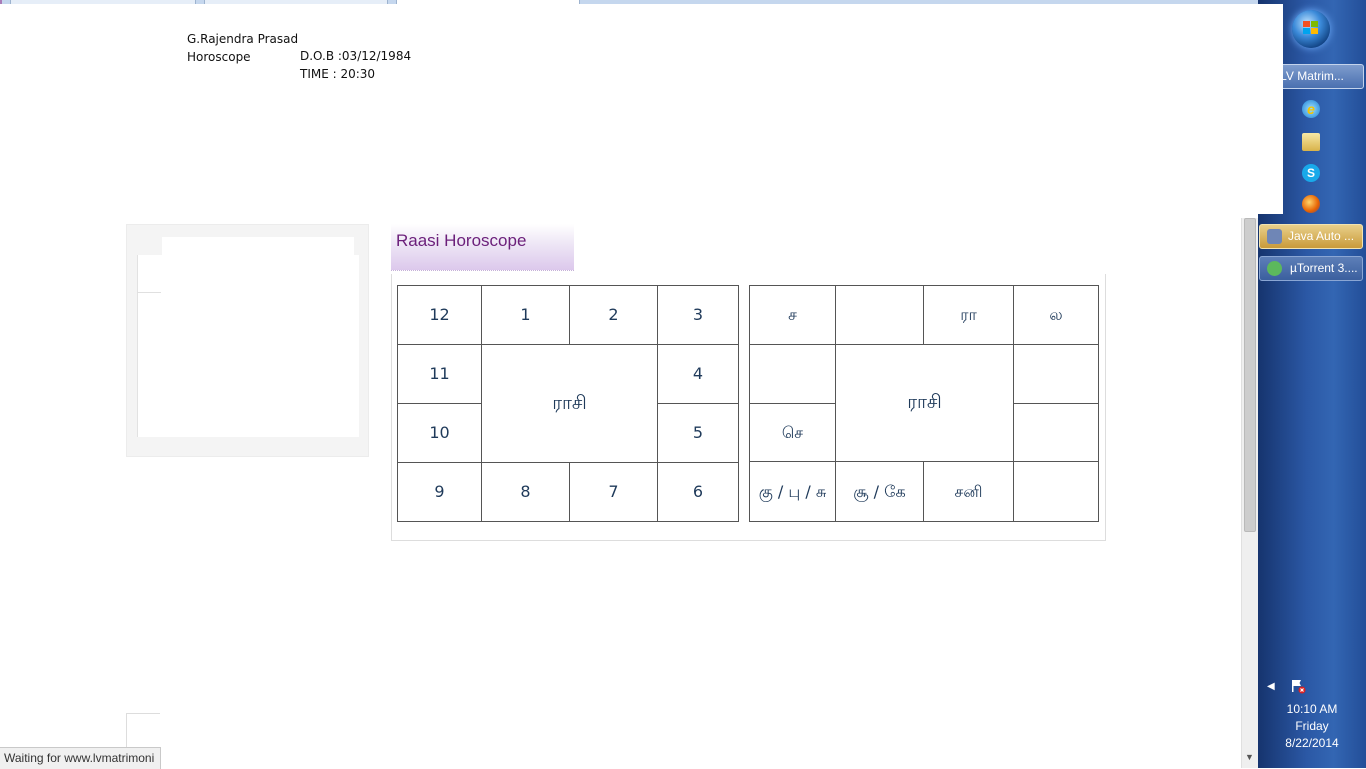 The width and height of the screenshot is (1366, 769). I want to click on scrollbar-thumb, so click(1250, 375).